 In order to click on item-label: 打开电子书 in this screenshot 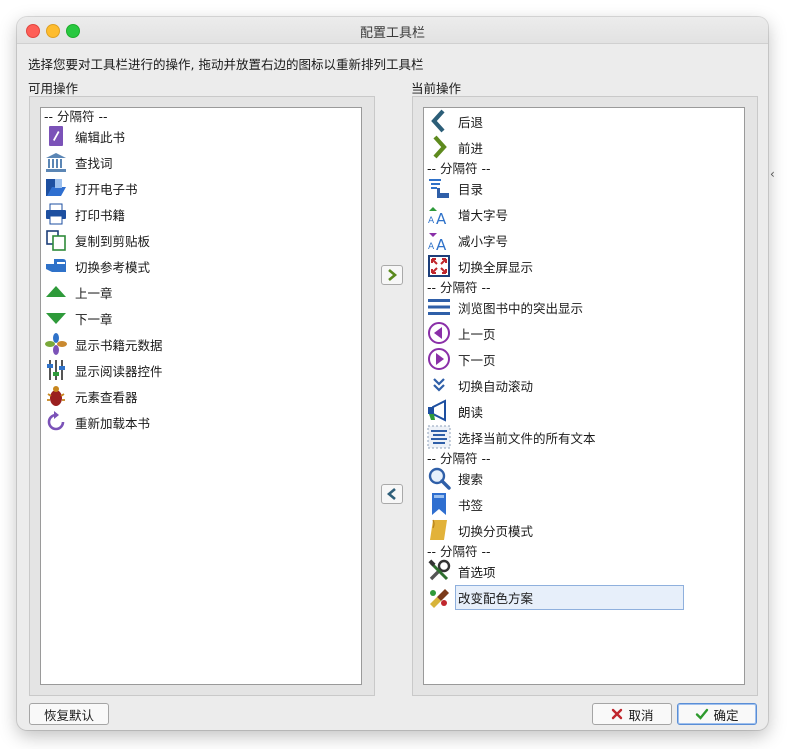, I will do `click(106, 189)`.